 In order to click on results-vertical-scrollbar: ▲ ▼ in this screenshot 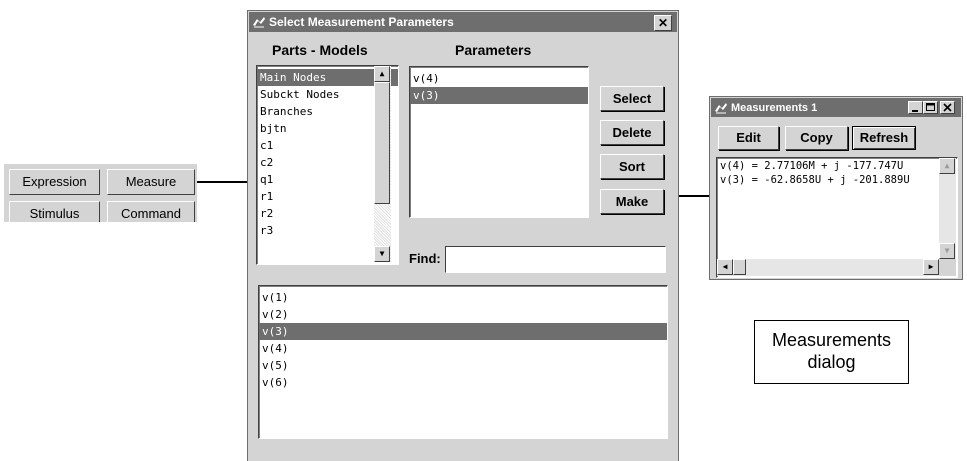, I will do `click(947, 208)`.